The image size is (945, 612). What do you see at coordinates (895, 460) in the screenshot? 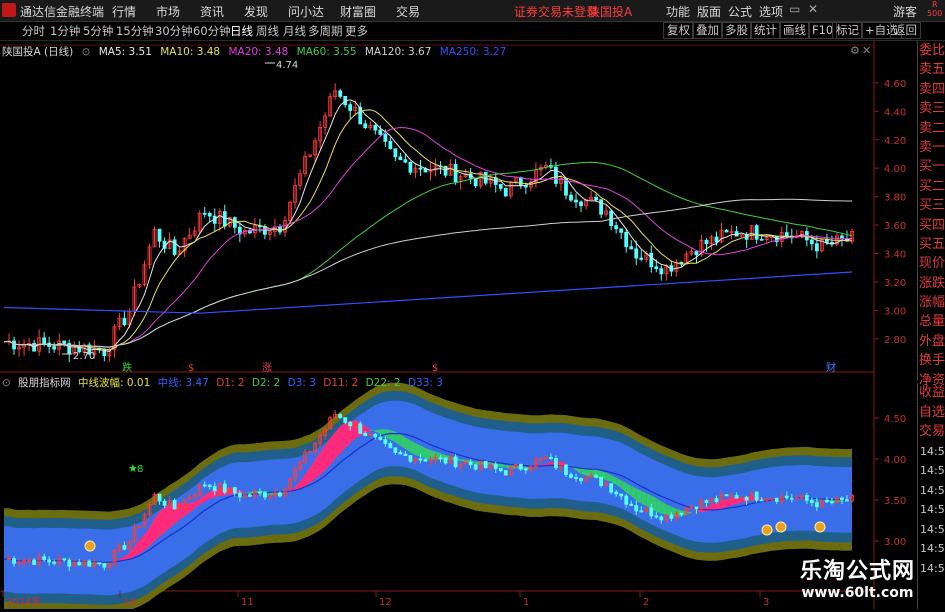
I see `indicator-tick-label: 4.00` at bounding box center [895, 460].